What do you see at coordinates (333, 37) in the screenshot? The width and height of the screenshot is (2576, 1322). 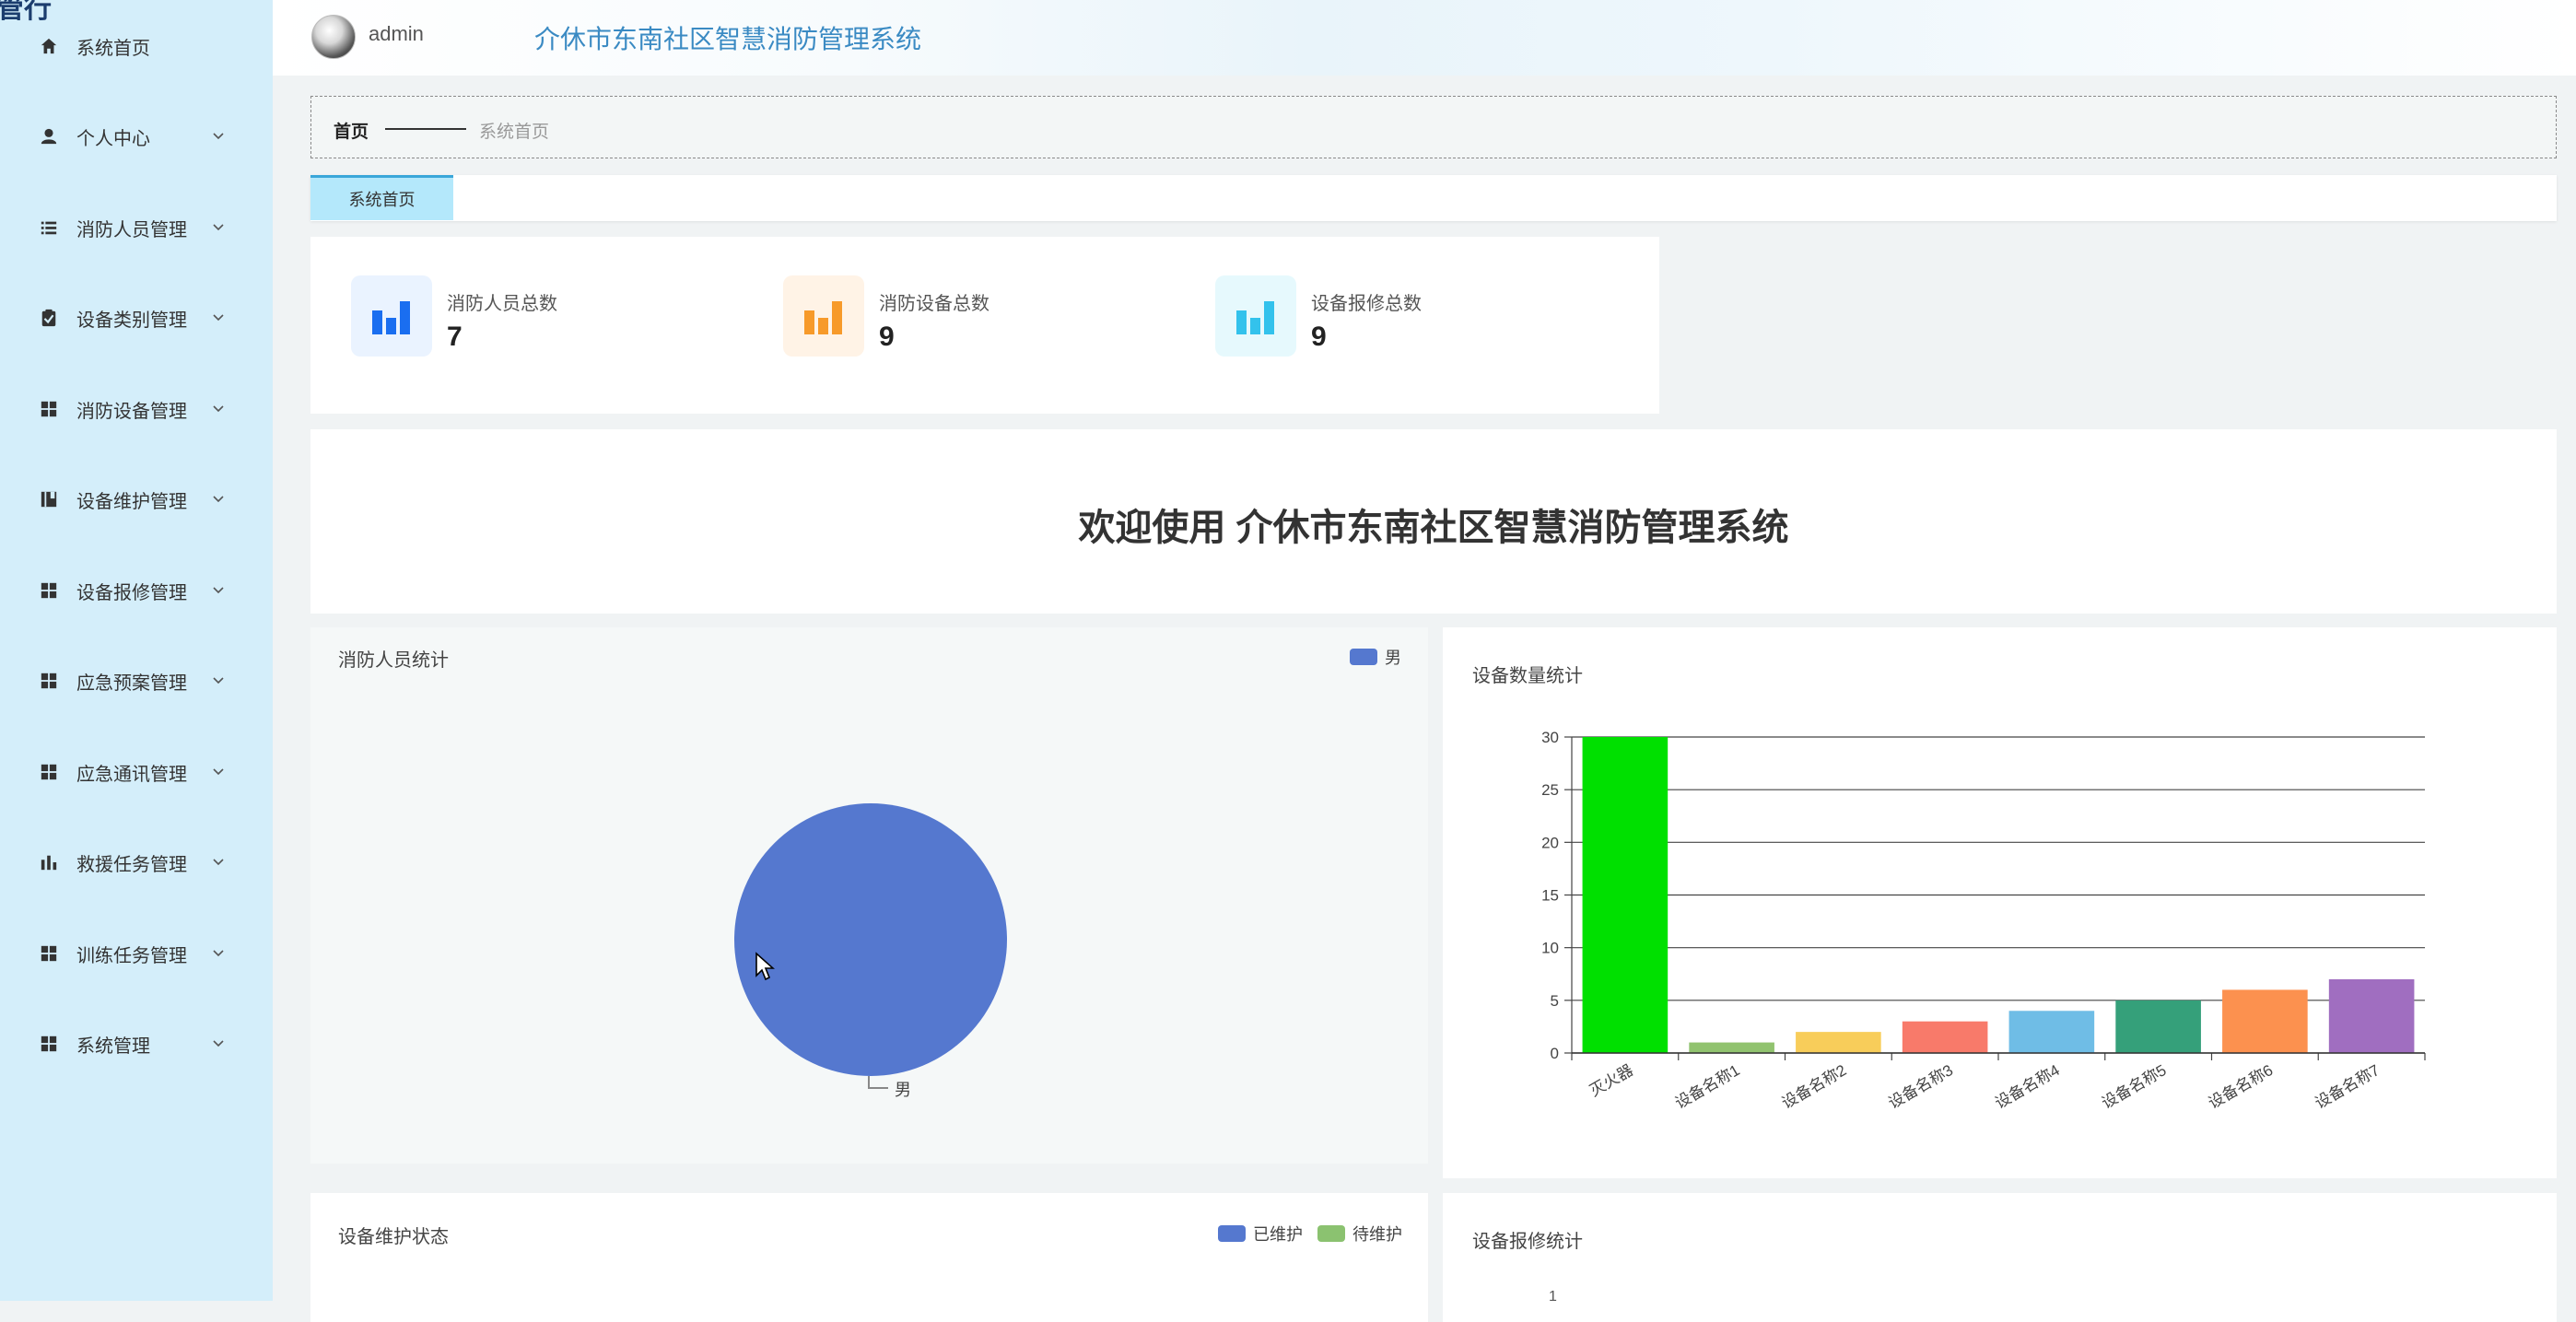 I see `avatar` at bounding box center [333, 37].